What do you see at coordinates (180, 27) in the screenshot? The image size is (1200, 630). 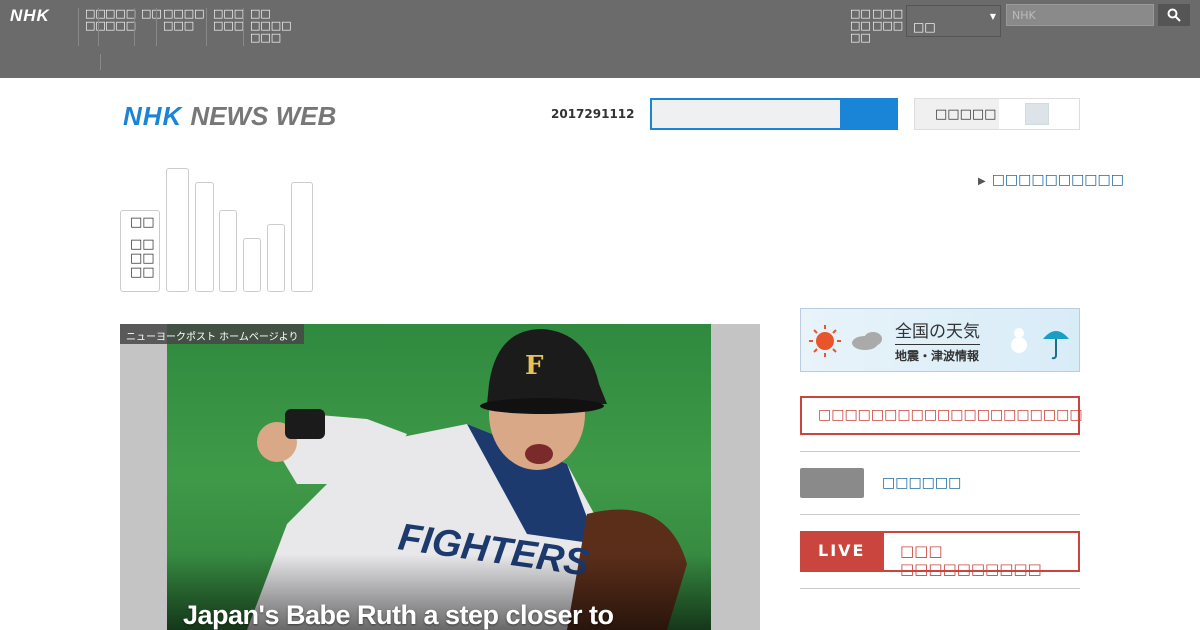 I see `topnav-item-4: □□□□ □□□` at bounding box center [180, 27].